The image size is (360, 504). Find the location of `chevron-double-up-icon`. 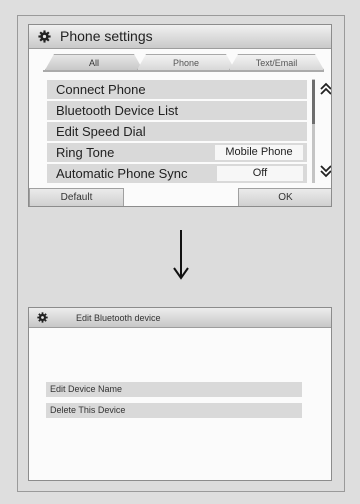

chevron-double-up-icon is located at coordinates (326, 89).